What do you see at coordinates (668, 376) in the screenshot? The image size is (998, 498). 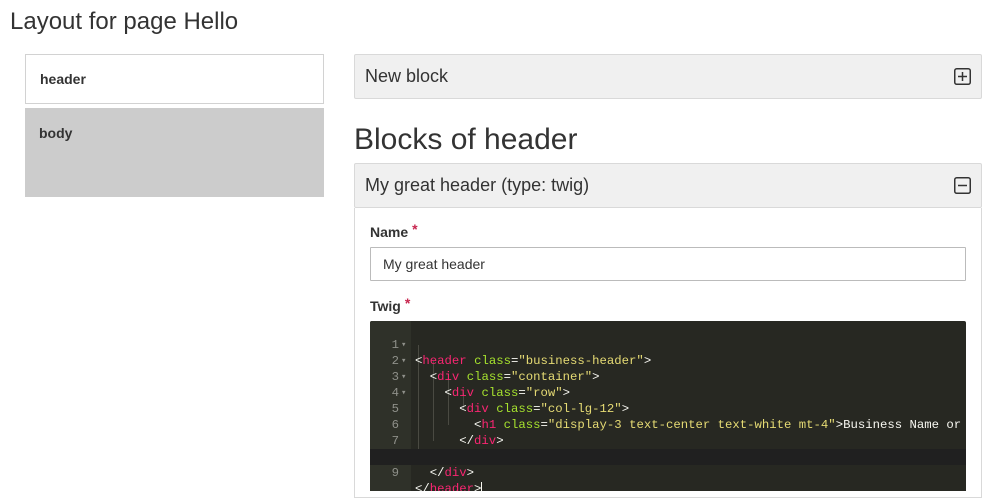 I see `code-line: 3 ▾ <div class="row">` at bounding box center [668, 376].